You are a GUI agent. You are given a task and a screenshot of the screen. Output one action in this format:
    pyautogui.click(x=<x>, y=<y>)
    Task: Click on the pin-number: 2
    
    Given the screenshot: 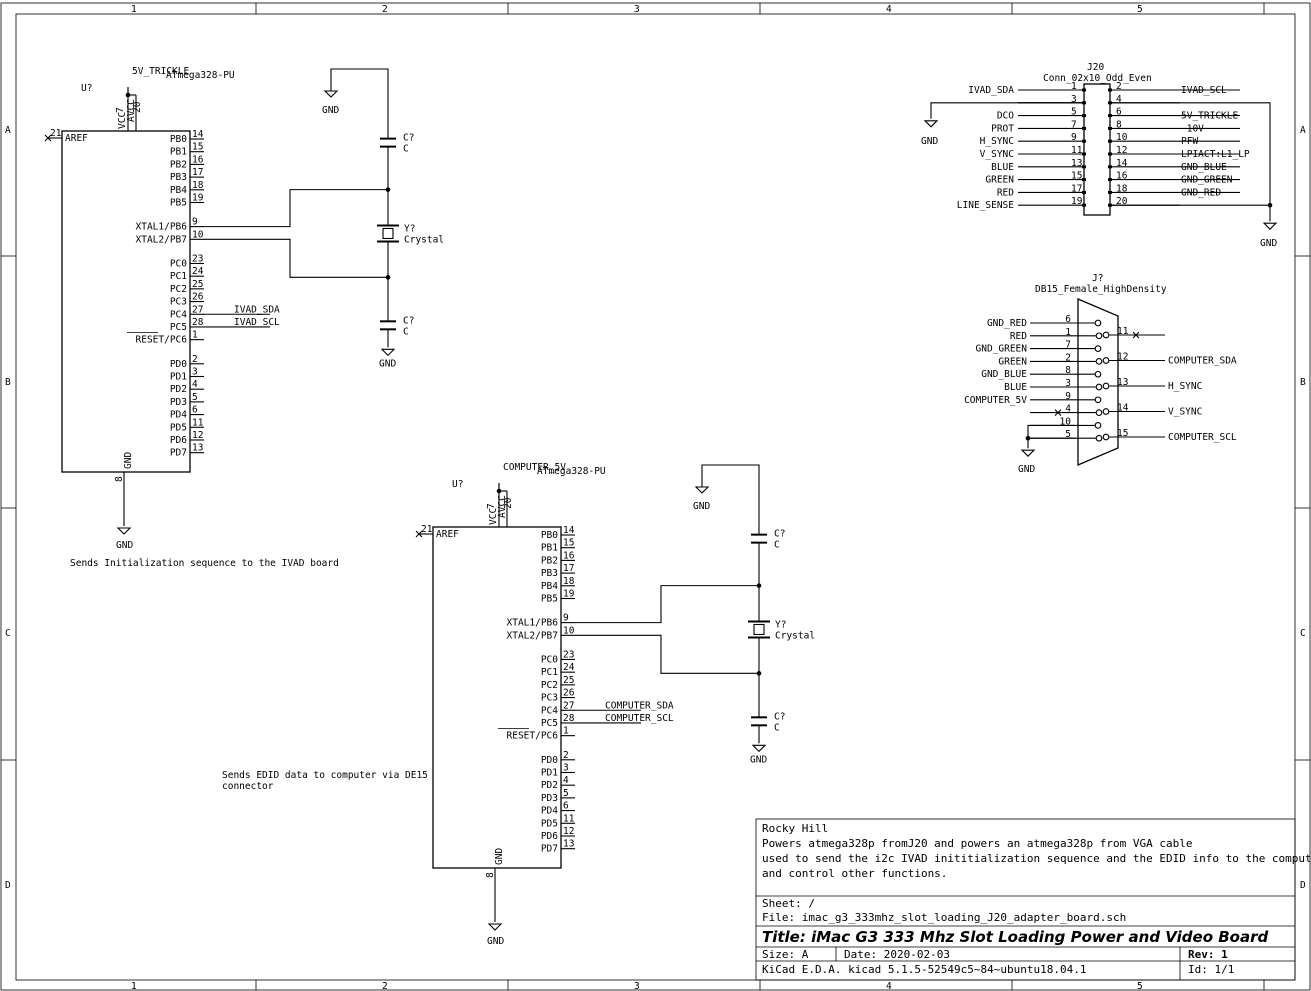 What is the action you would take?
    pyautogui.click(x=566, y=755)
    